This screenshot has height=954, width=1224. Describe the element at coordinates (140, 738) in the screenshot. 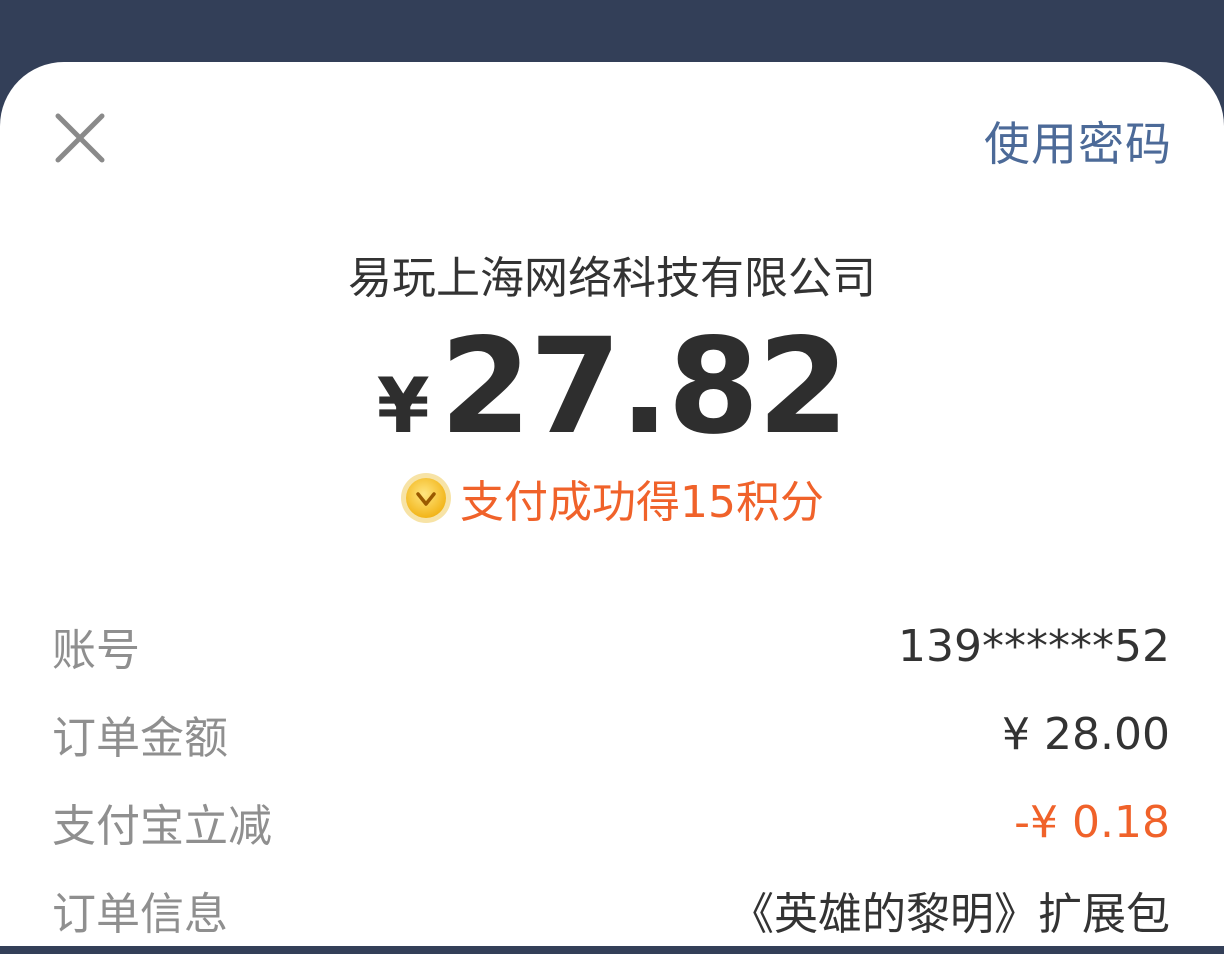

I see `detail-label: 订单金额` at that location.